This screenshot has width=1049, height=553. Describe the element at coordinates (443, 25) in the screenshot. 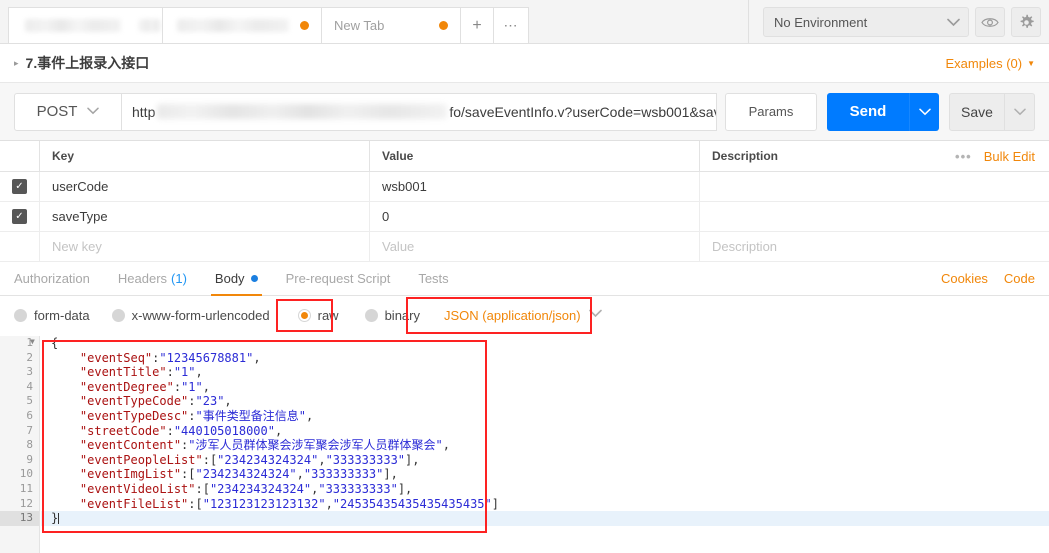

I see `unsaved-dot-icon` at that location.